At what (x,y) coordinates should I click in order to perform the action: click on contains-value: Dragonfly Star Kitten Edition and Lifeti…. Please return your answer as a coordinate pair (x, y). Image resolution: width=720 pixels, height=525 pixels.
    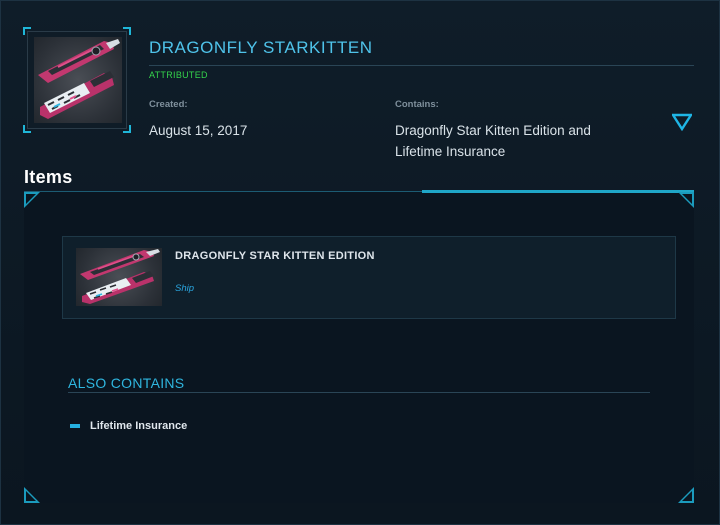
    Looking at the image, I should click on (493, 141).